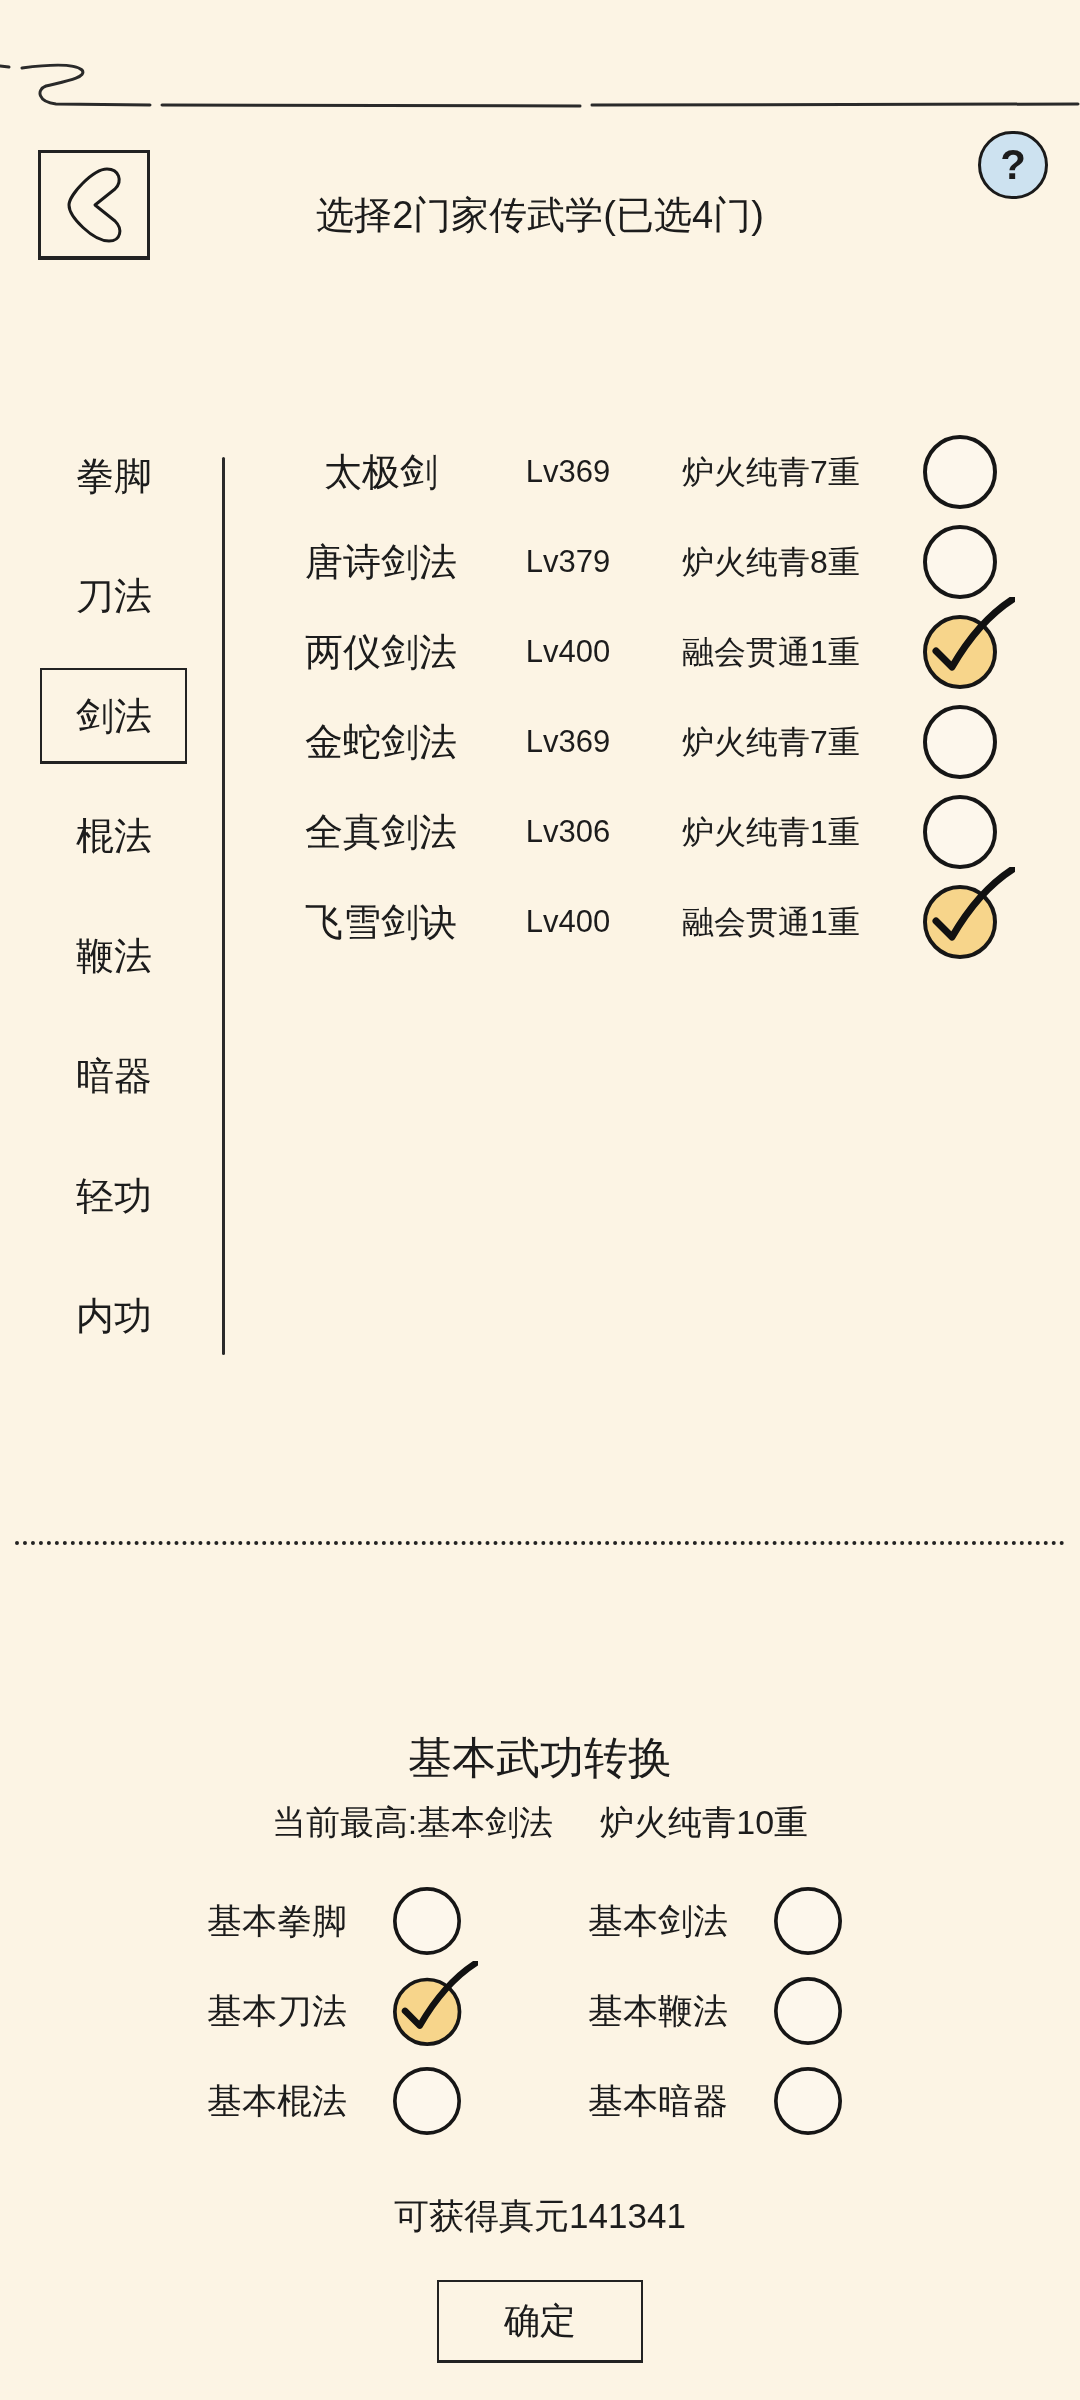  What do you see at coordinates (113, 836) in the screenshot?
I see `category-tab: 棍法` at bounding box center [113, 836].